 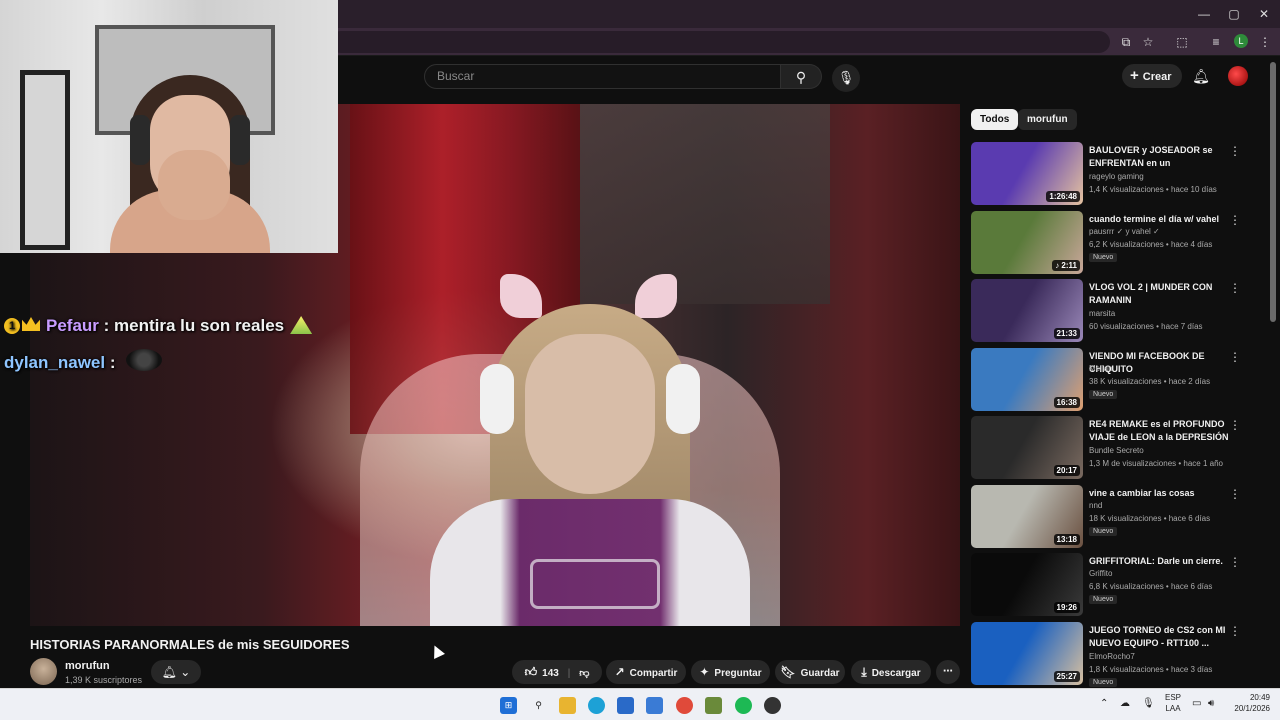 I want to click on bell-icon: 🔔︎, so click(x=169, y=672).